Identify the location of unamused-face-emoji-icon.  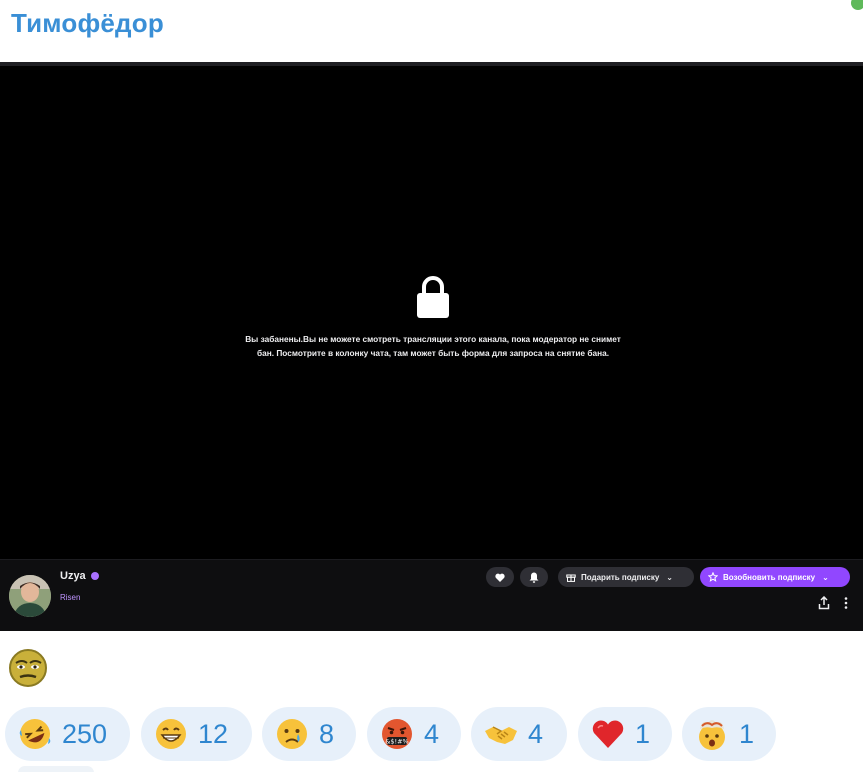
(28, 668).